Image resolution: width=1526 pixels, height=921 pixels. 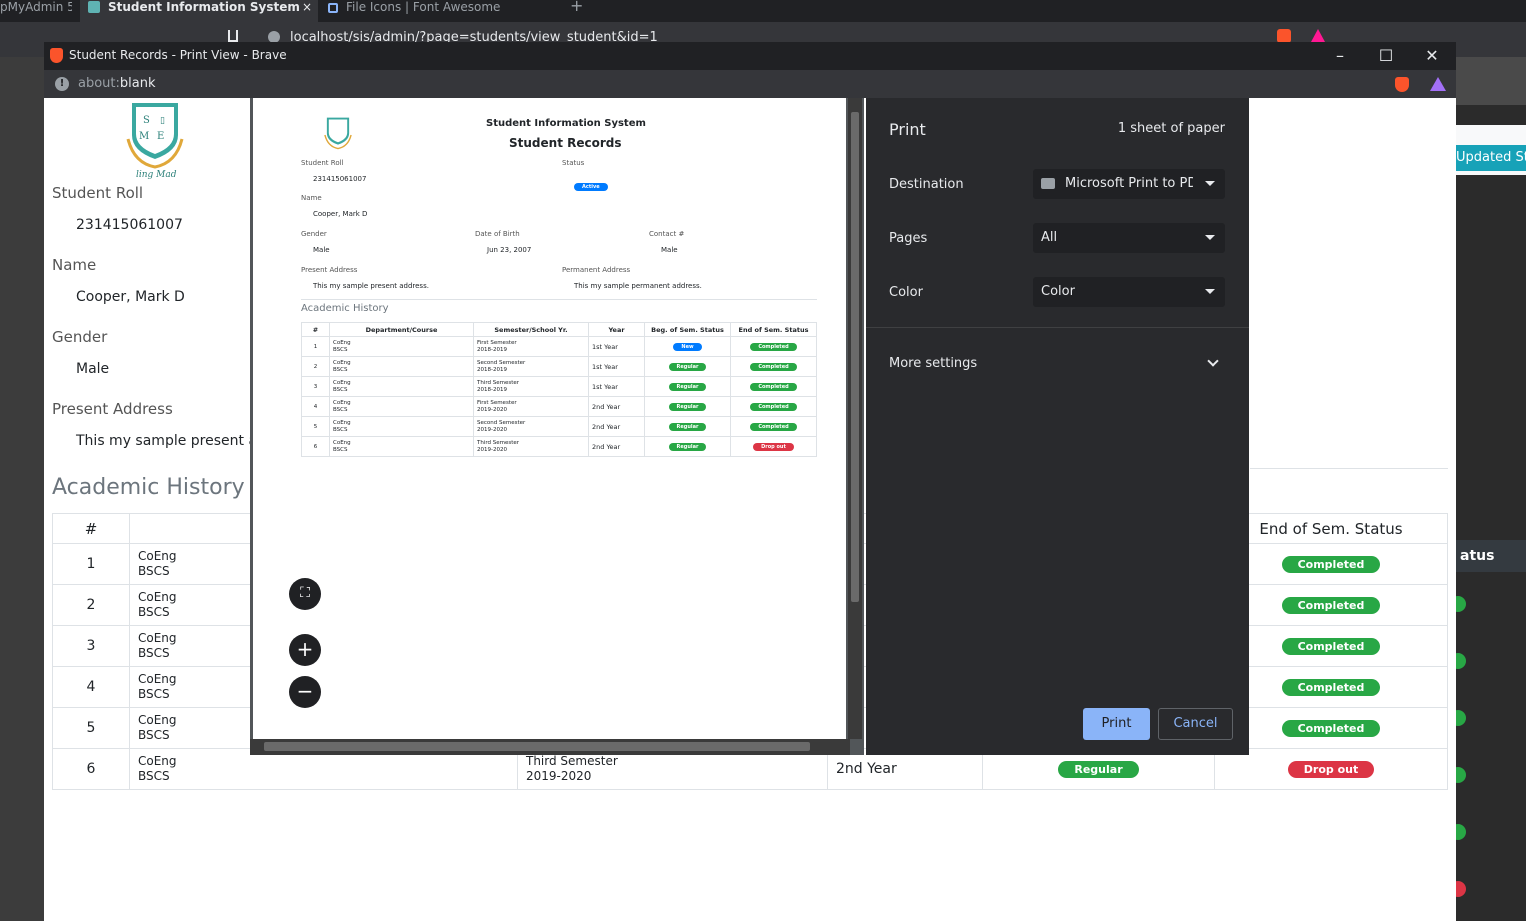 I want to click on preview-name-label: Name, so click(x=311, y=198).